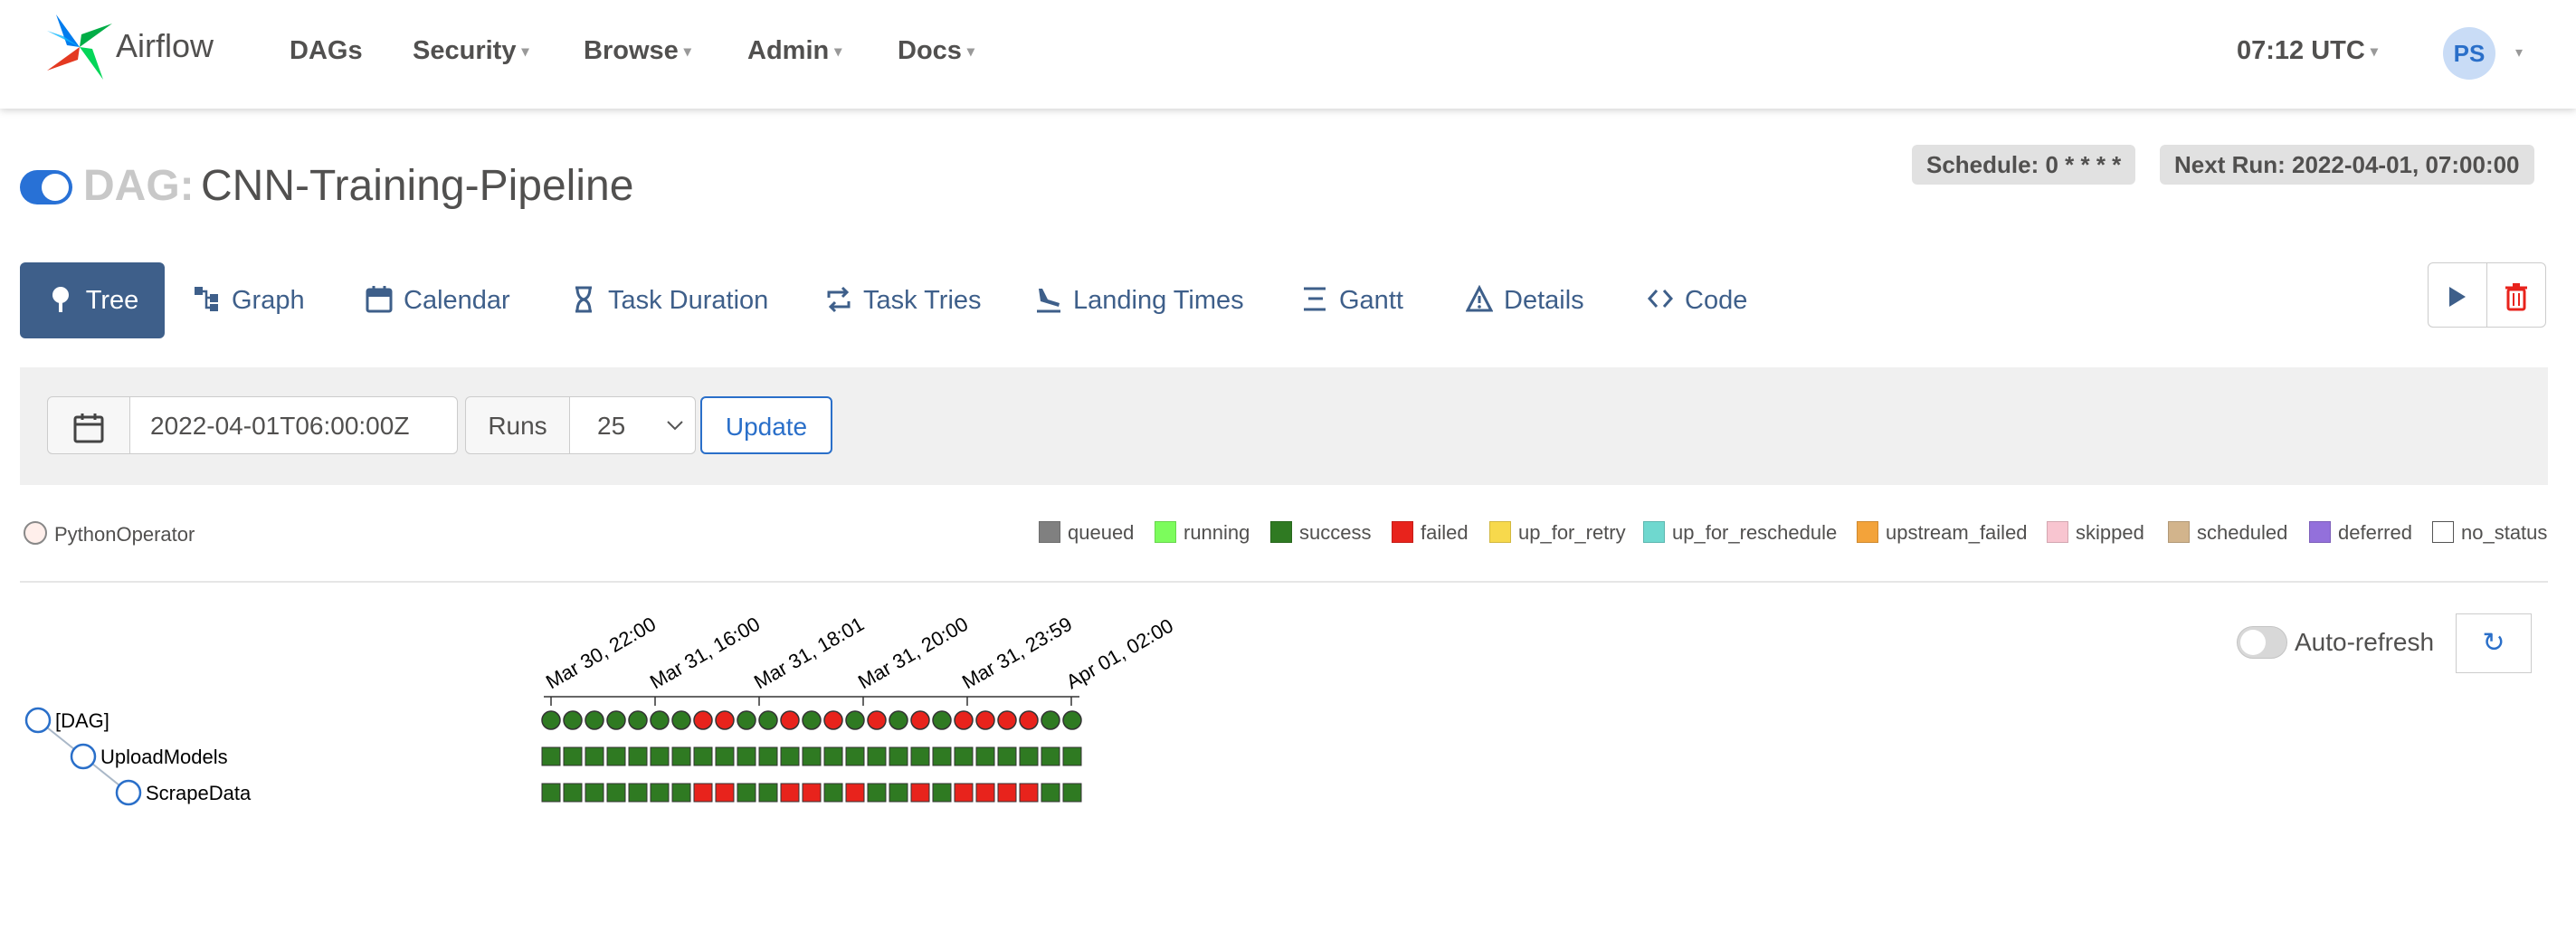 This screenshot has width=2576, height=941. What do you see at coordinates (2519, 52) in the screenshot?
I see `chevron-down-icon: ▾` at bounding box center [2519, 52].